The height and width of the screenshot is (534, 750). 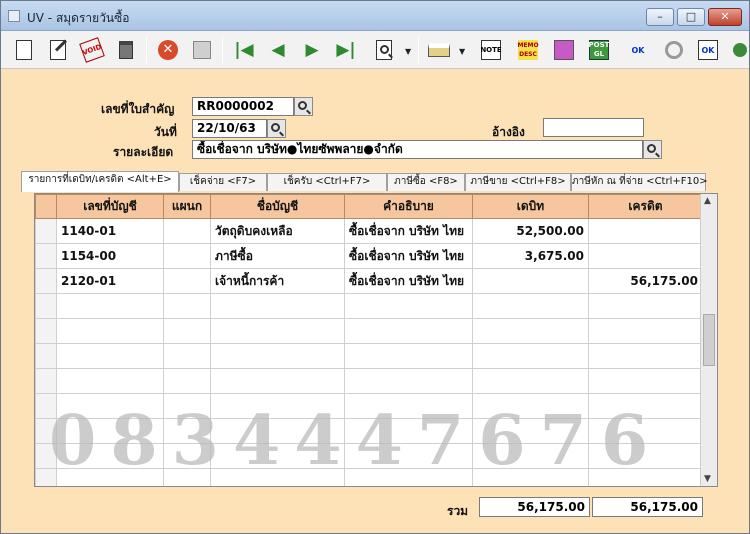 I want to click on desc-lookup-icon, so click(x=652, y=149).